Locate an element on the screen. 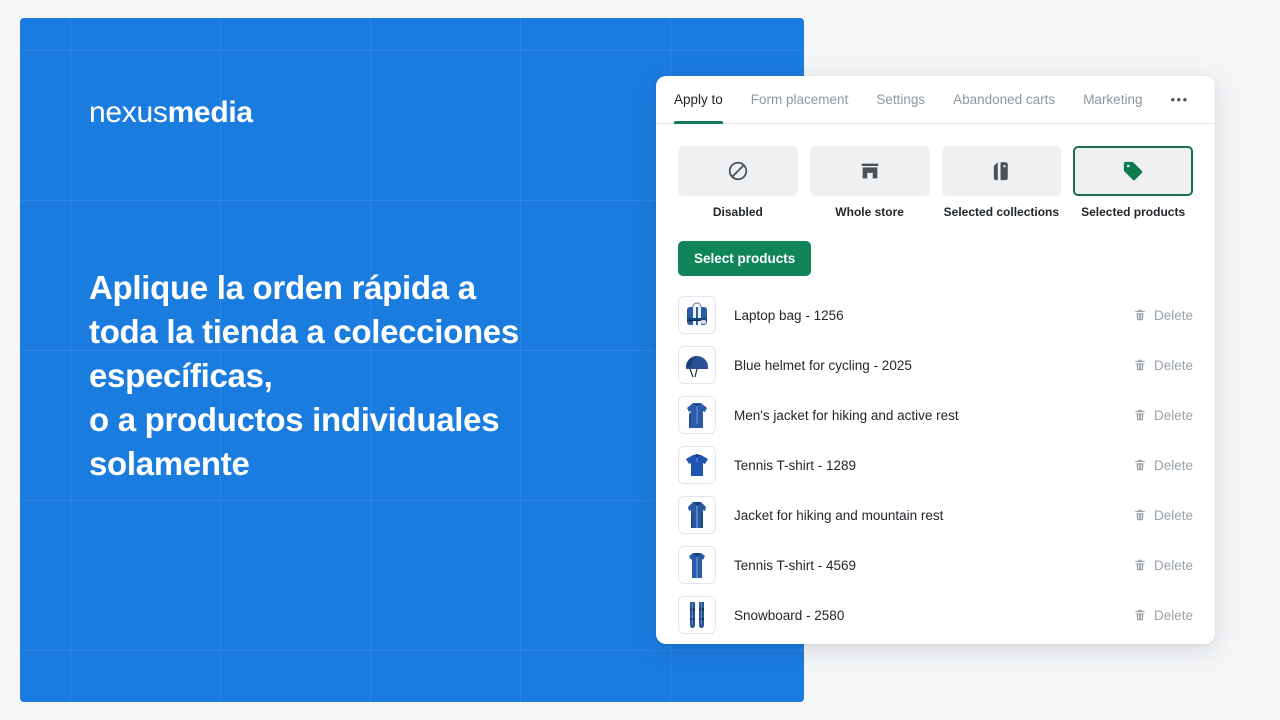  tab-abandoned-carts: Abandoned carts is located at coordinates (1004, 99).